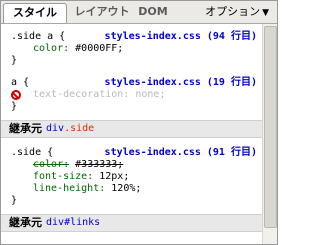 This screenshot has width=320, height=245. I want to click on rule-selector: .side a {, so click(38, 37).